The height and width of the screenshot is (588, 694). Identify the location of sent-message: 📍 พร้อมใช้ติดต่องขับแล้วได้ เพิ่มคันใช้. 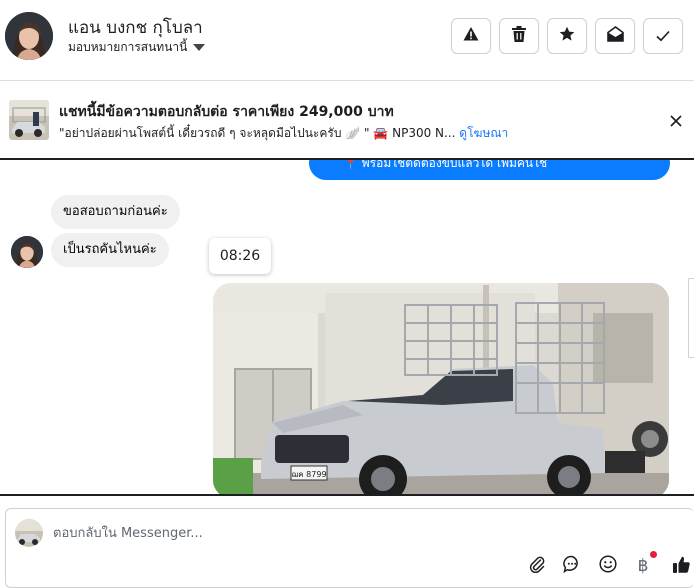
(489, 170).